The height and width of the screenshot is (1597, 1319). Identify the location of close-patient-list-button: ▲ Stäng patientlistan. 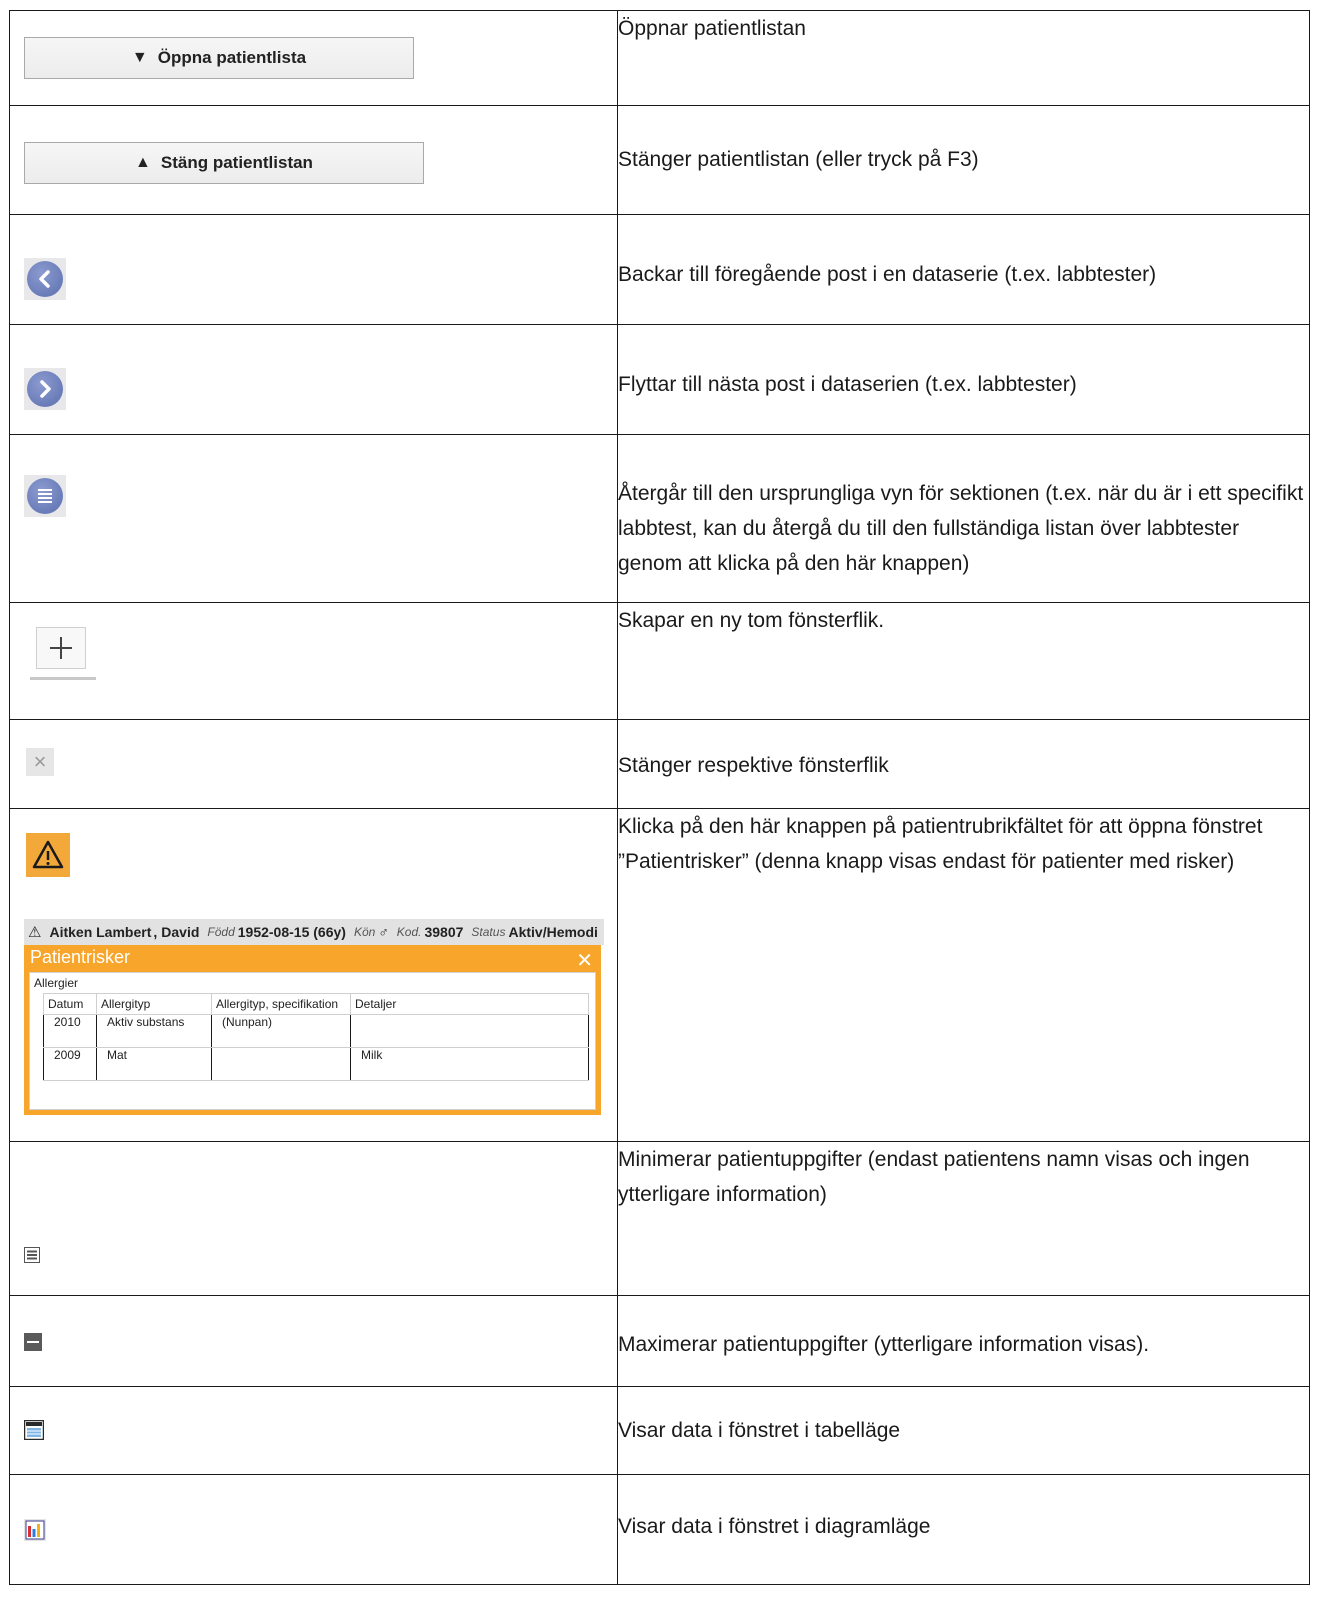
(224, 163).